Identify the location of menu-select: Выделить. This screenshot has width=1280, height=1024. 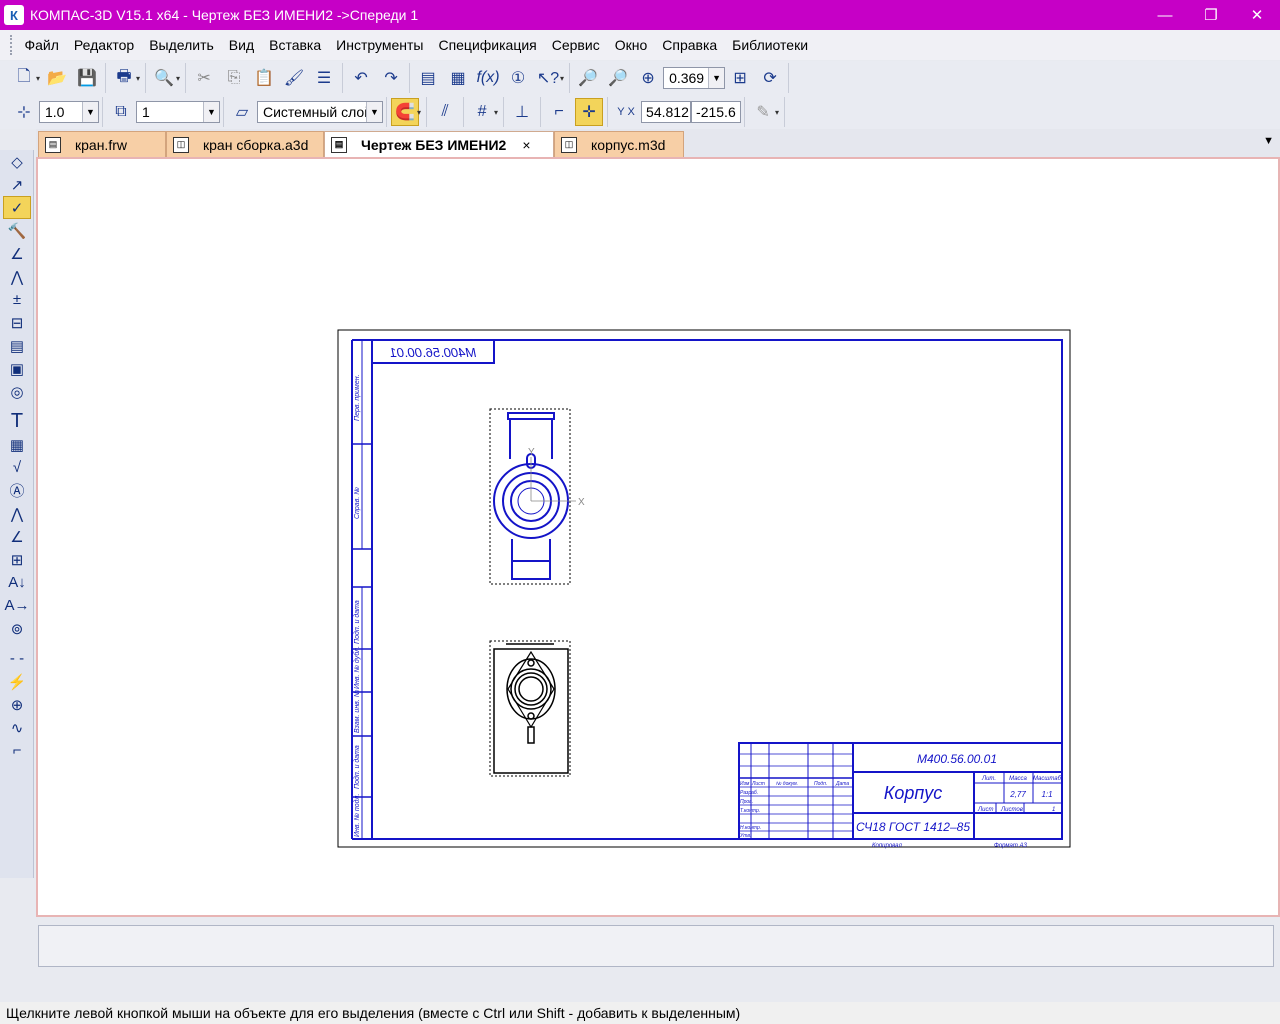
(182, 45).